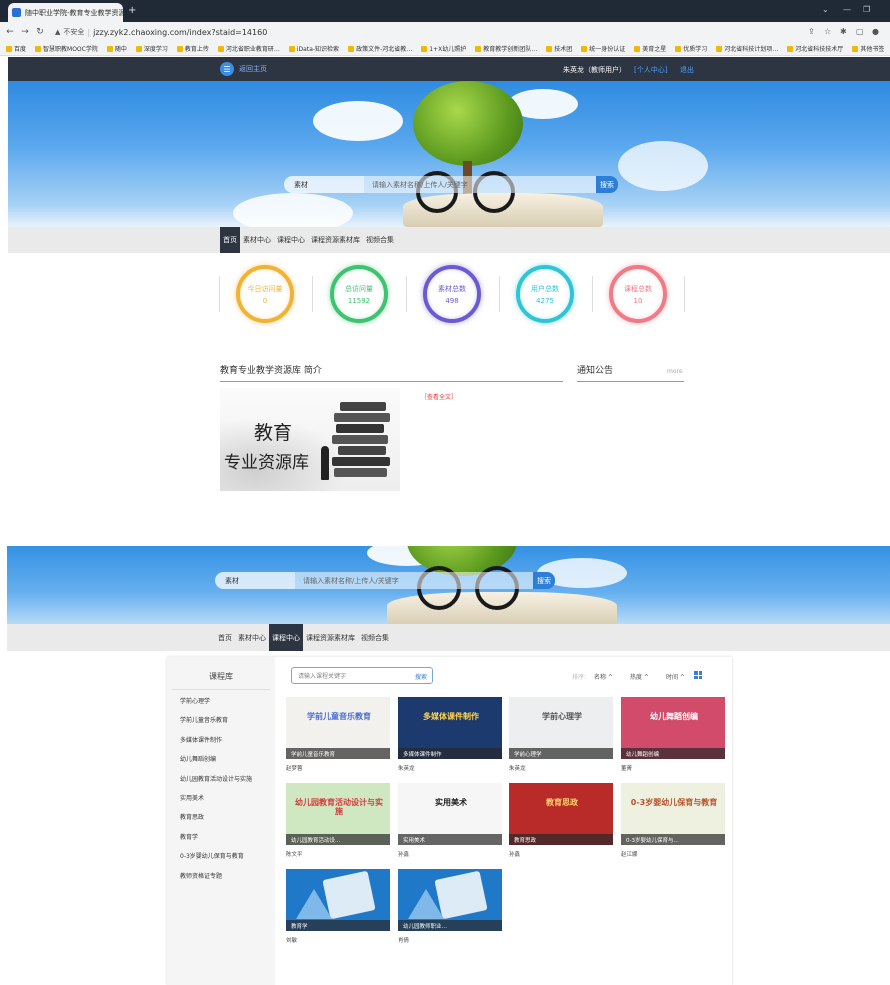  What do you see at coordinates (192, 48) in the screenshot?
I see `bookmark-item: 教育上传` at bounding box center [192, 48].